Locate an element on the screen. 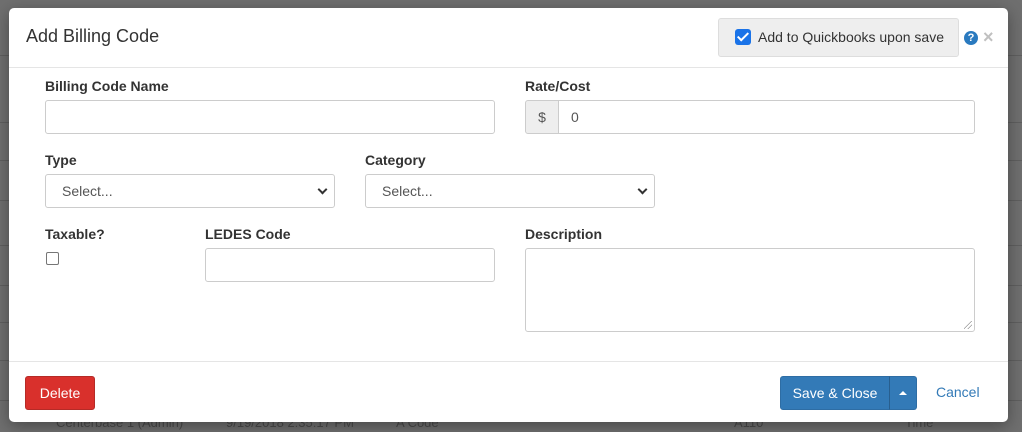 The height and width of the screenshot is (432, 1022). description-textarea is located at coordinates (750, 290).